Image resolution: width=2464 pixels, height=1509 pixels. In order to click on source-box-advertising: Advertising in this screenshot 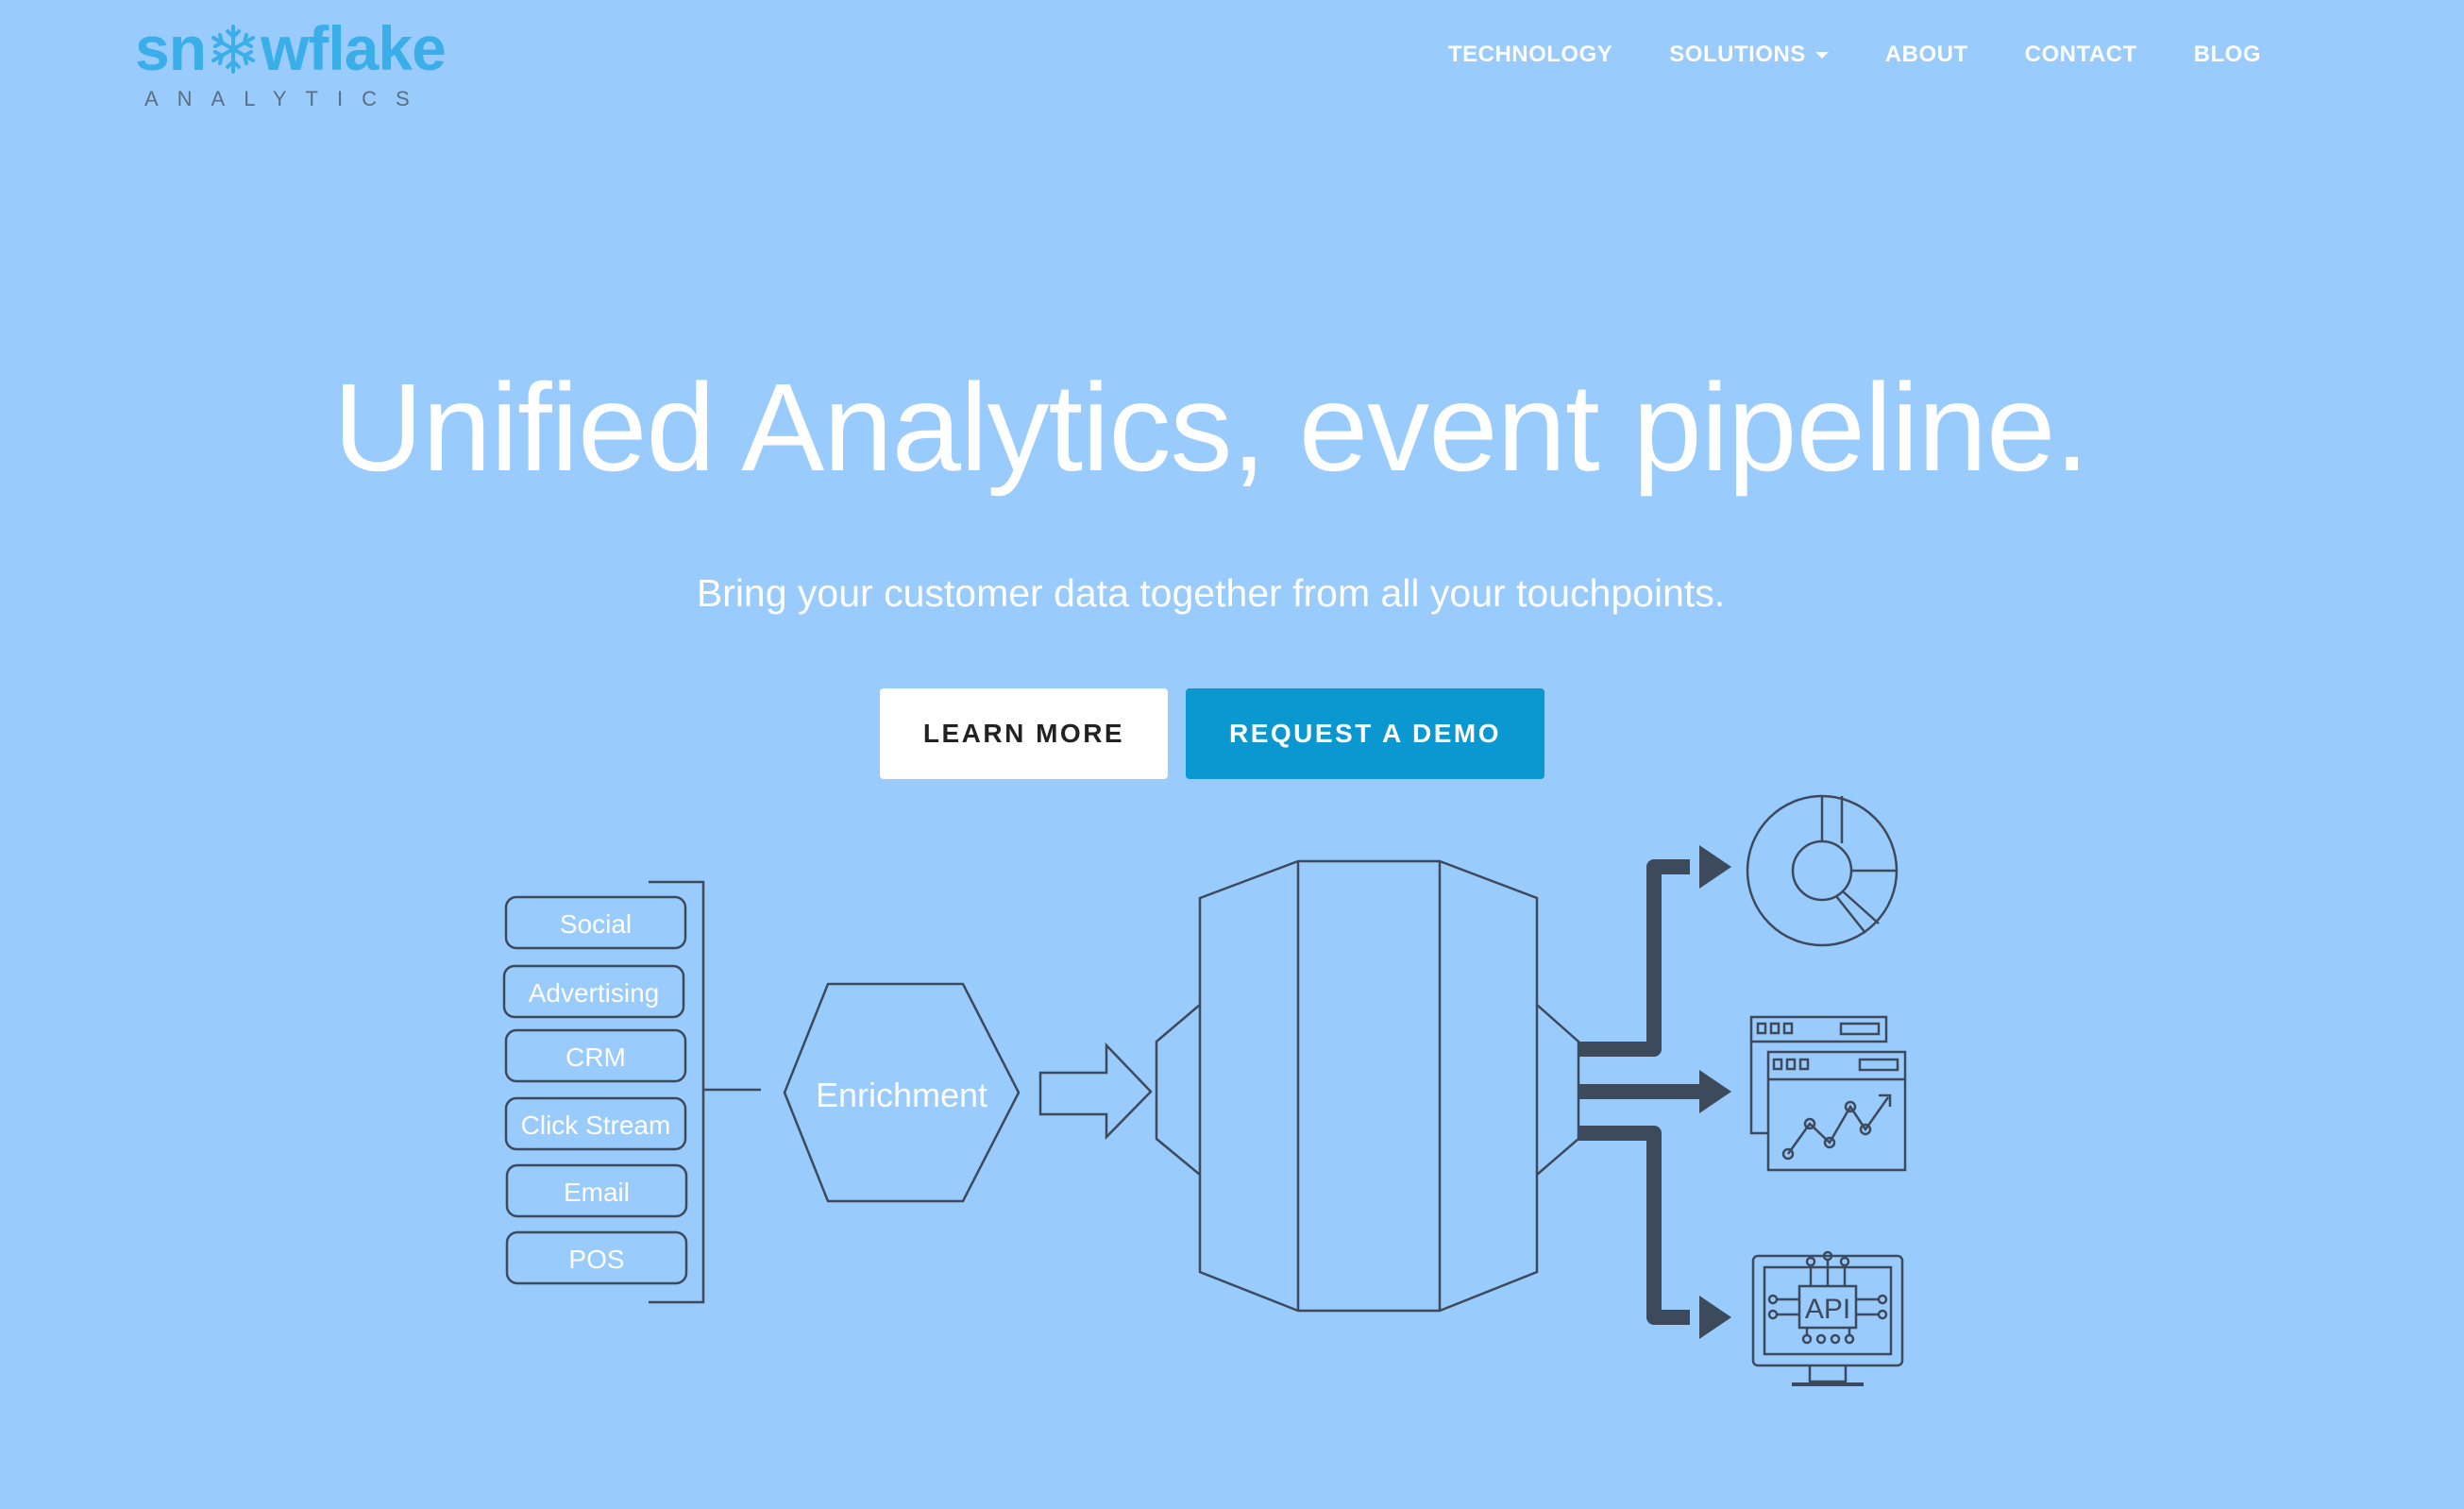, I will do `click(593, 991)`.